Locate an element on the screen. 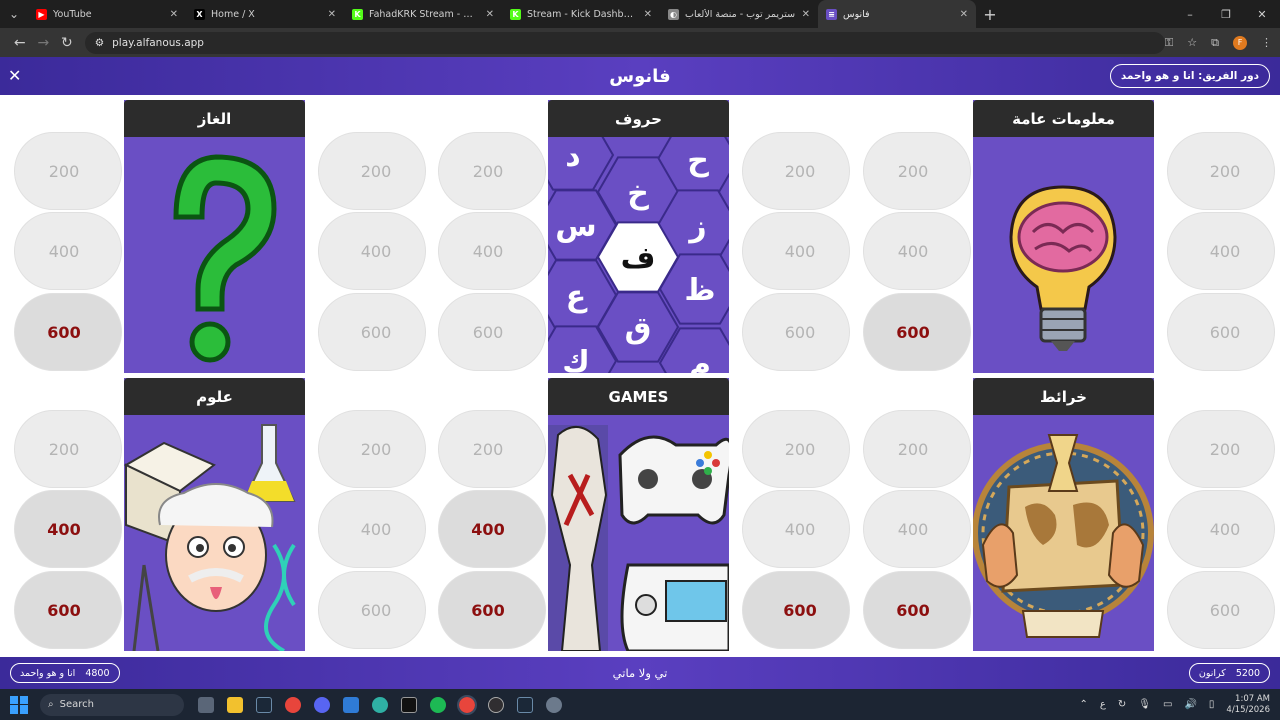 This screenshot has height=720, width=1280. steam-icon is located at coordinates (264, 704).